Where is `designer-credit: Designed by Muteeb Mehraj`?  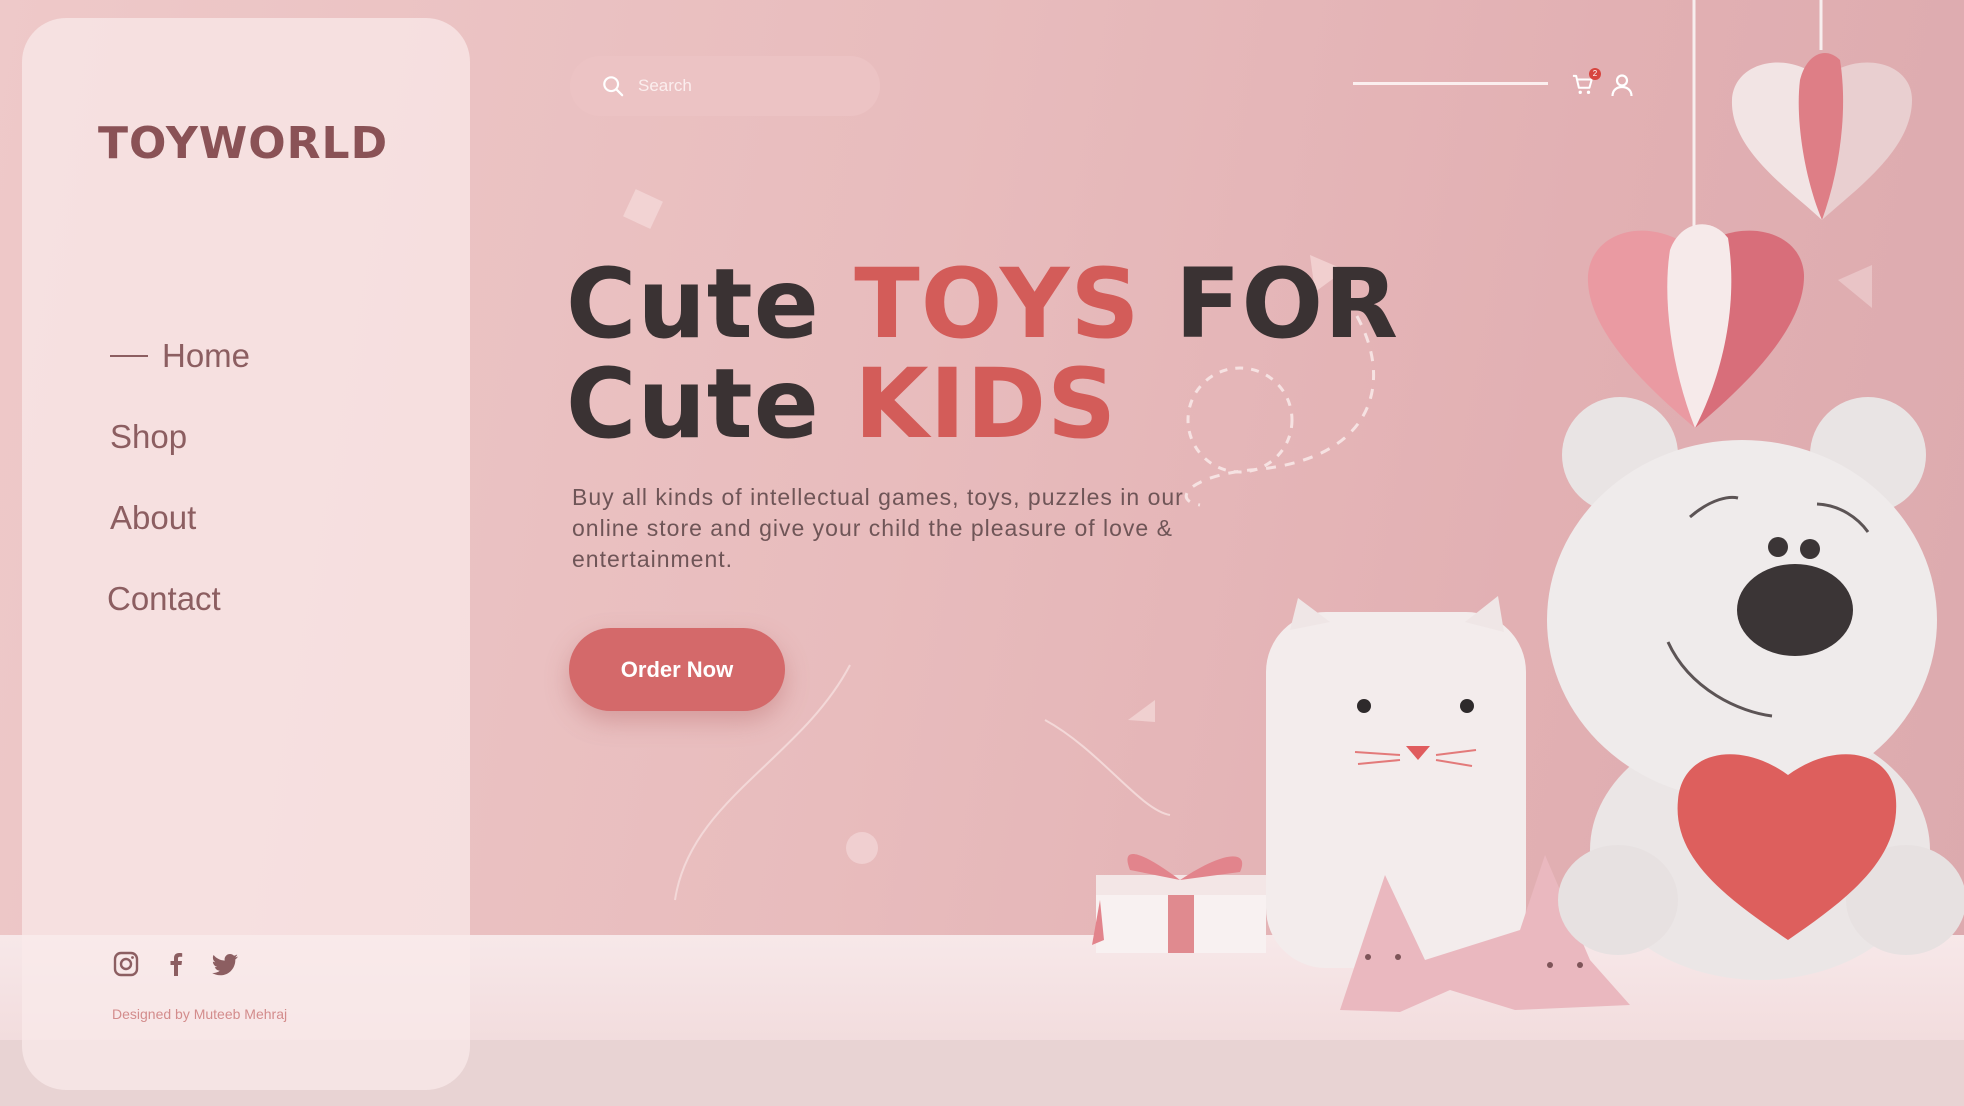 designer-credit: Designed by Muteeb Mehraj is located at coordinates (200, 1014).